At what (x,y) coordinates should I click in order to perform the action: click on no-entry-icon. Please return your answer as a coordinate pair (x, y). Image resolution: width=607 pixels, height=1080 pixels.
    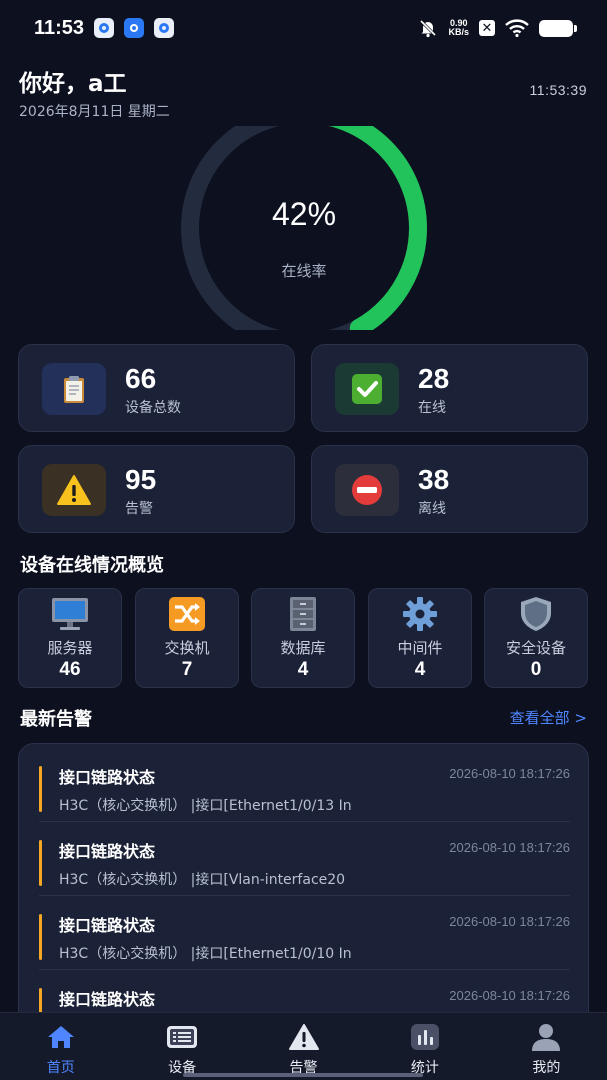
    Looking at the image, I should click on (367, 490).